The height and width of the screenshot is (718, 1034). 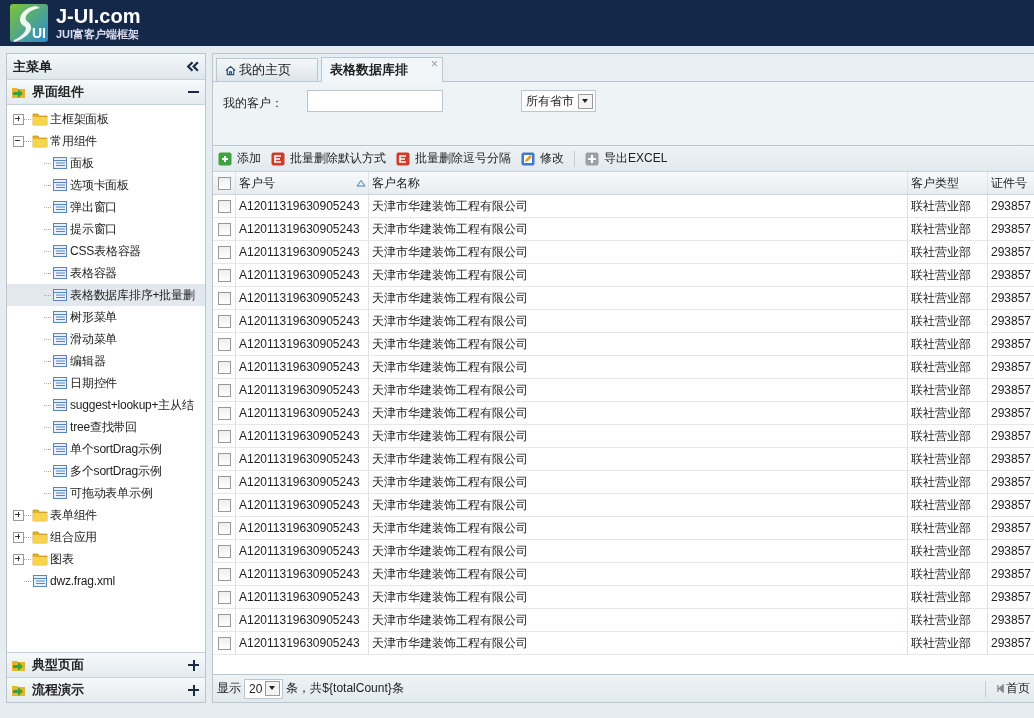 What do you see at coordinates (106, 251) in the screenshot?
I see `tree-item: CSS表格容器` at bounding box center [106, 251].